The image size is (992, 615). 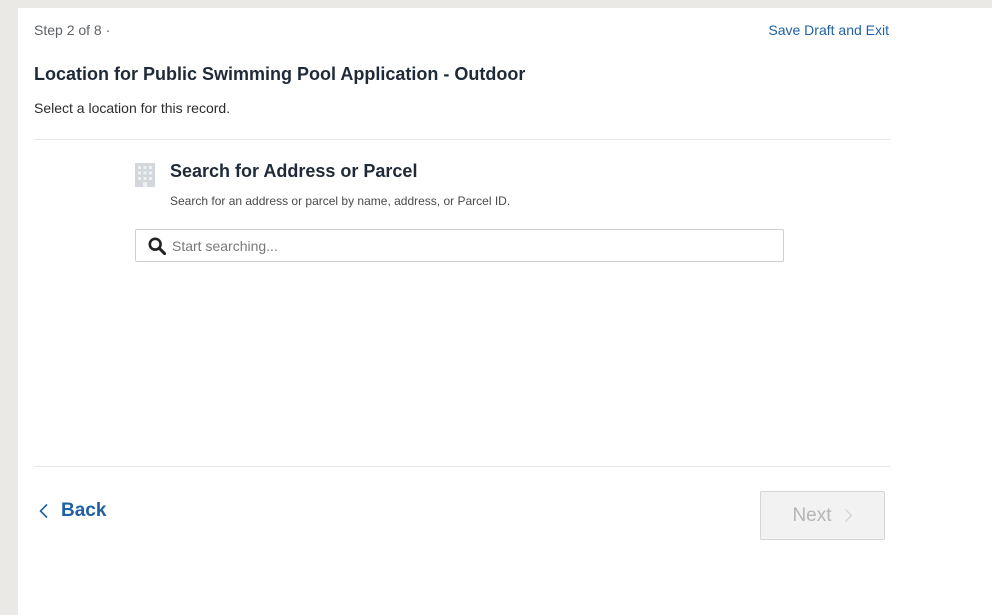 What do you see at coordinates (842, 515) in the screenshot?
I see `chevron-right-icon` at bounding box center [842, 515].